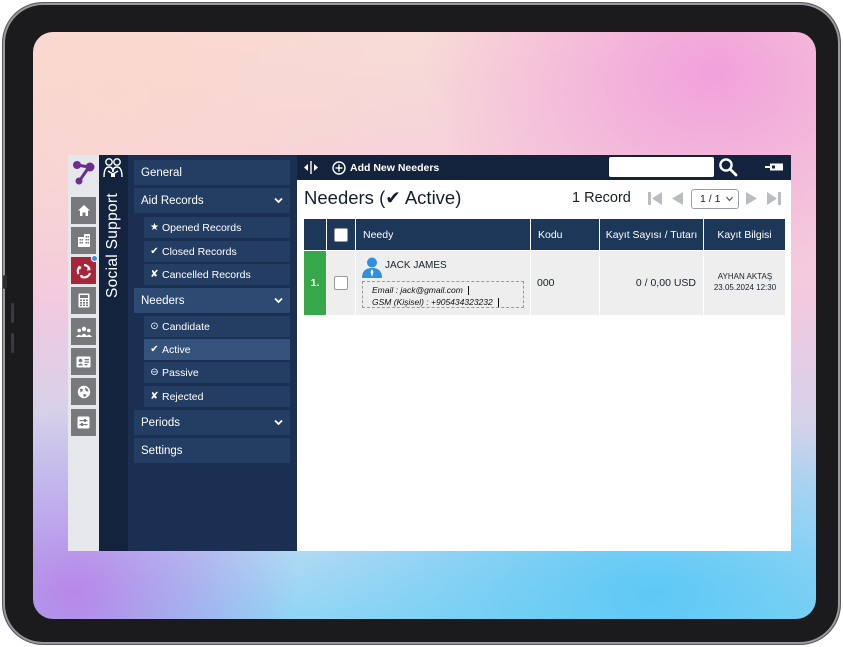 The height and width of the screenshot is (647, 843). I want to click on rail-sliders-button, so click(83, 422).